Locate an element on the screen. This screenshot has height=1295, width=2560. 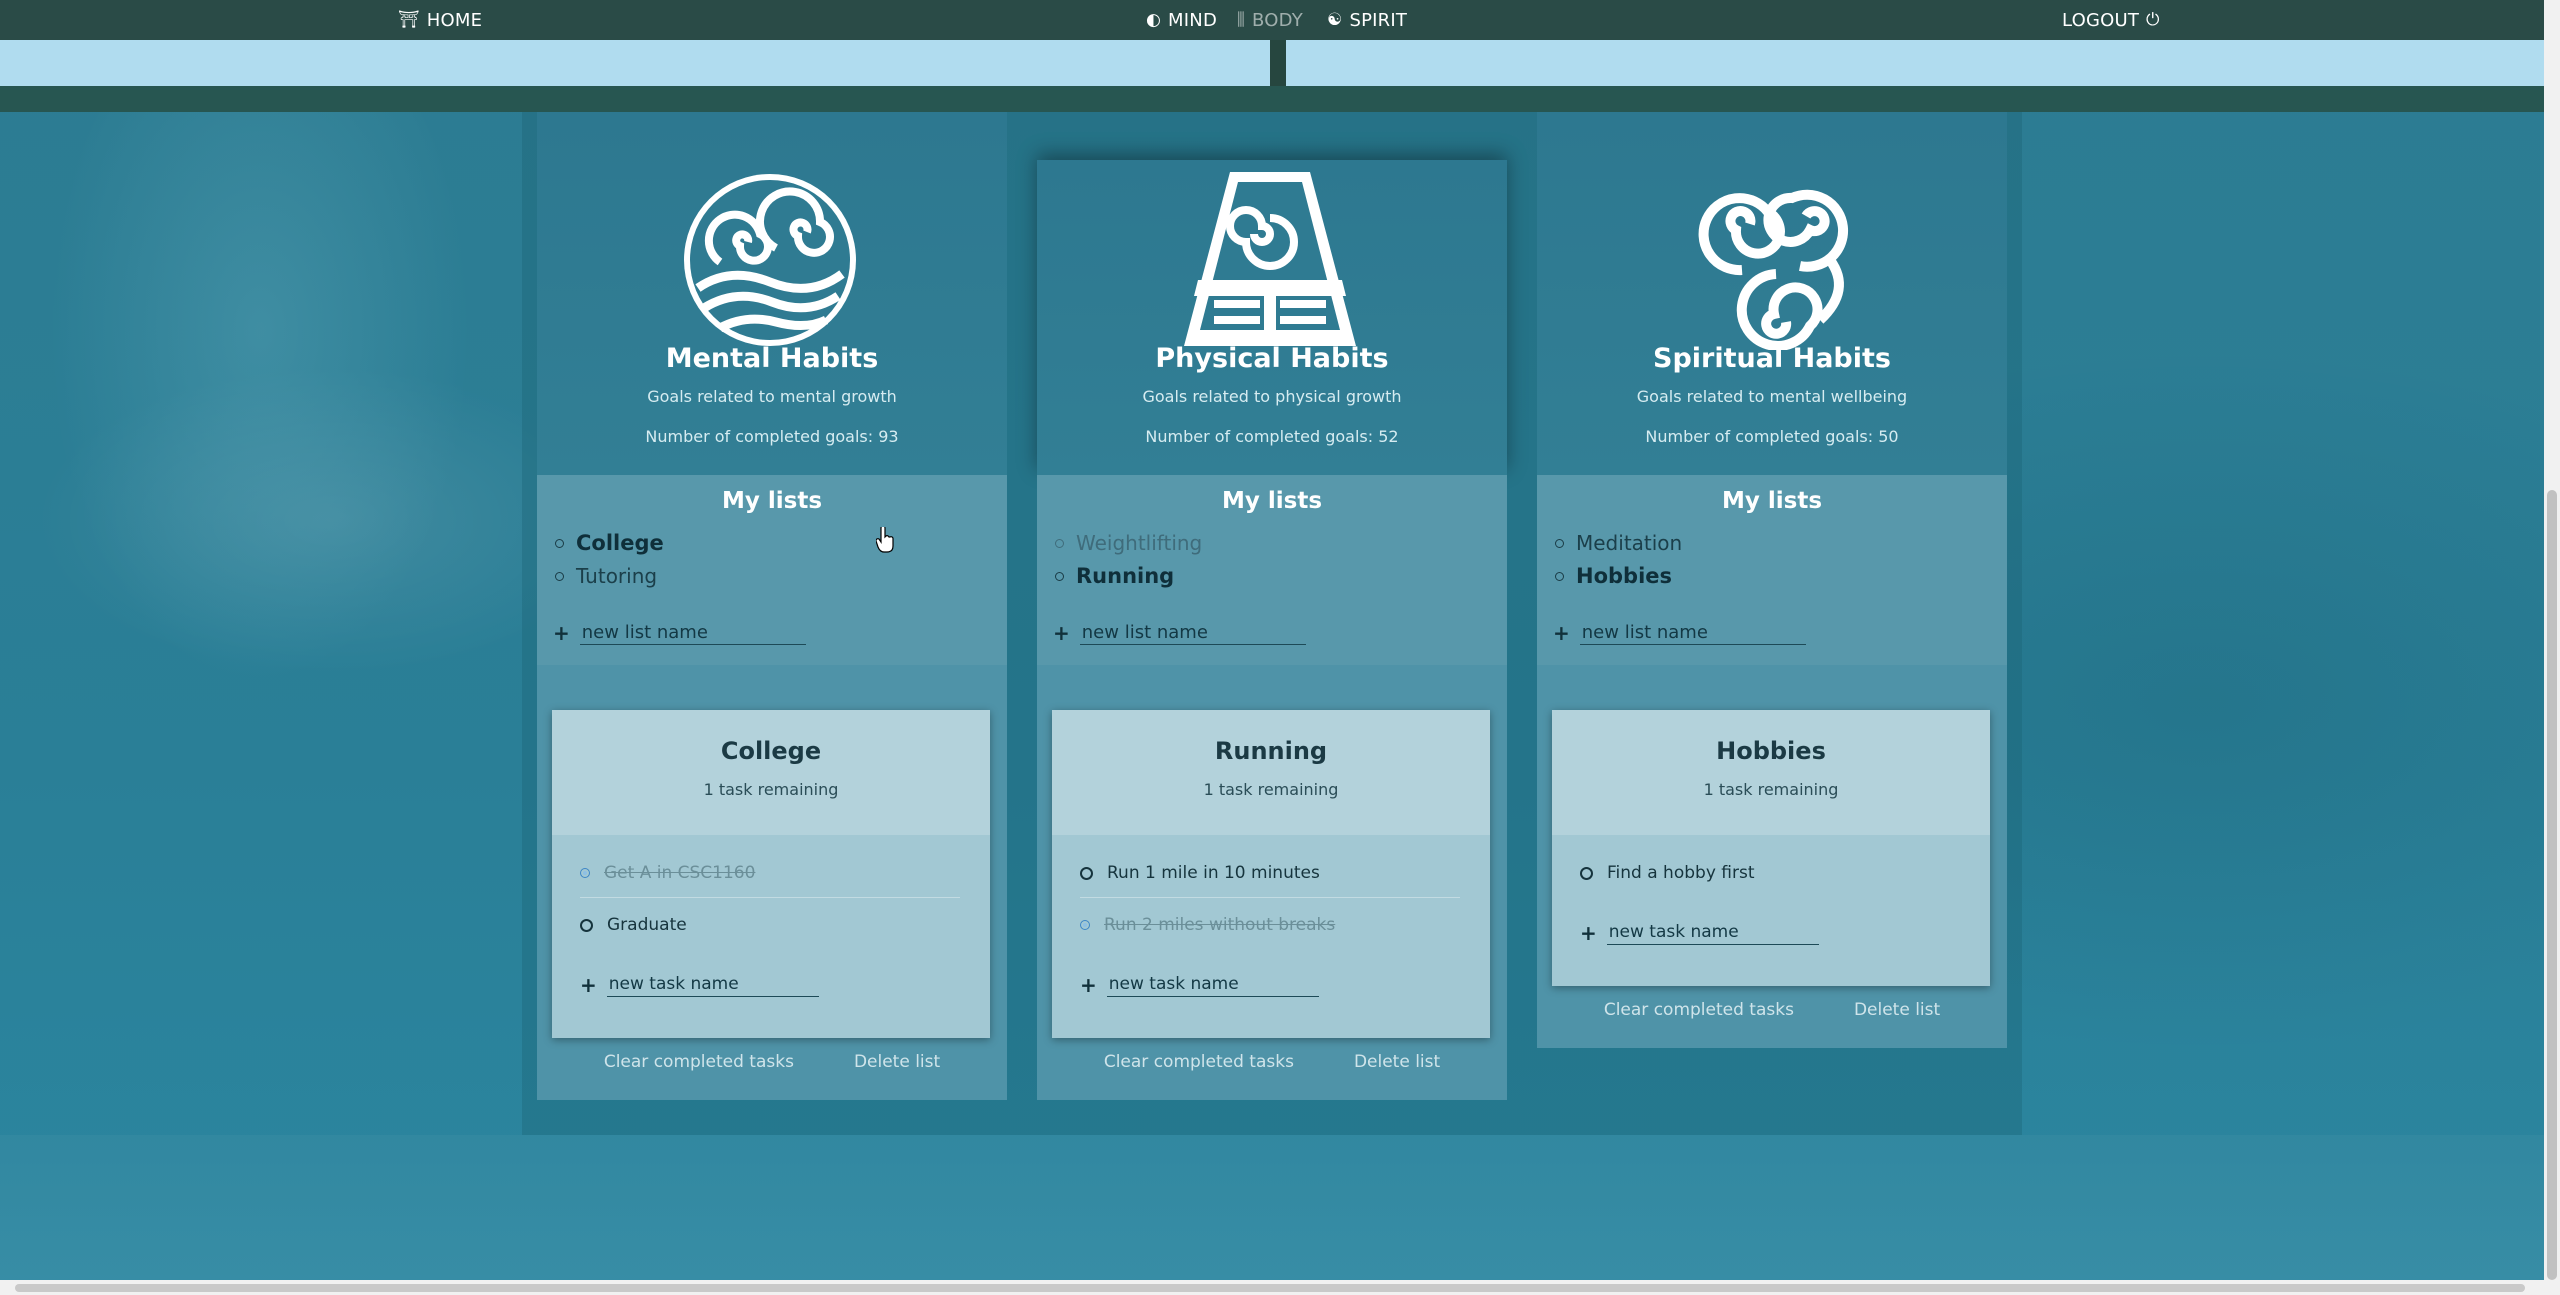
nav-logout-label: LOGOUT is located at coordinates (2101, 20).